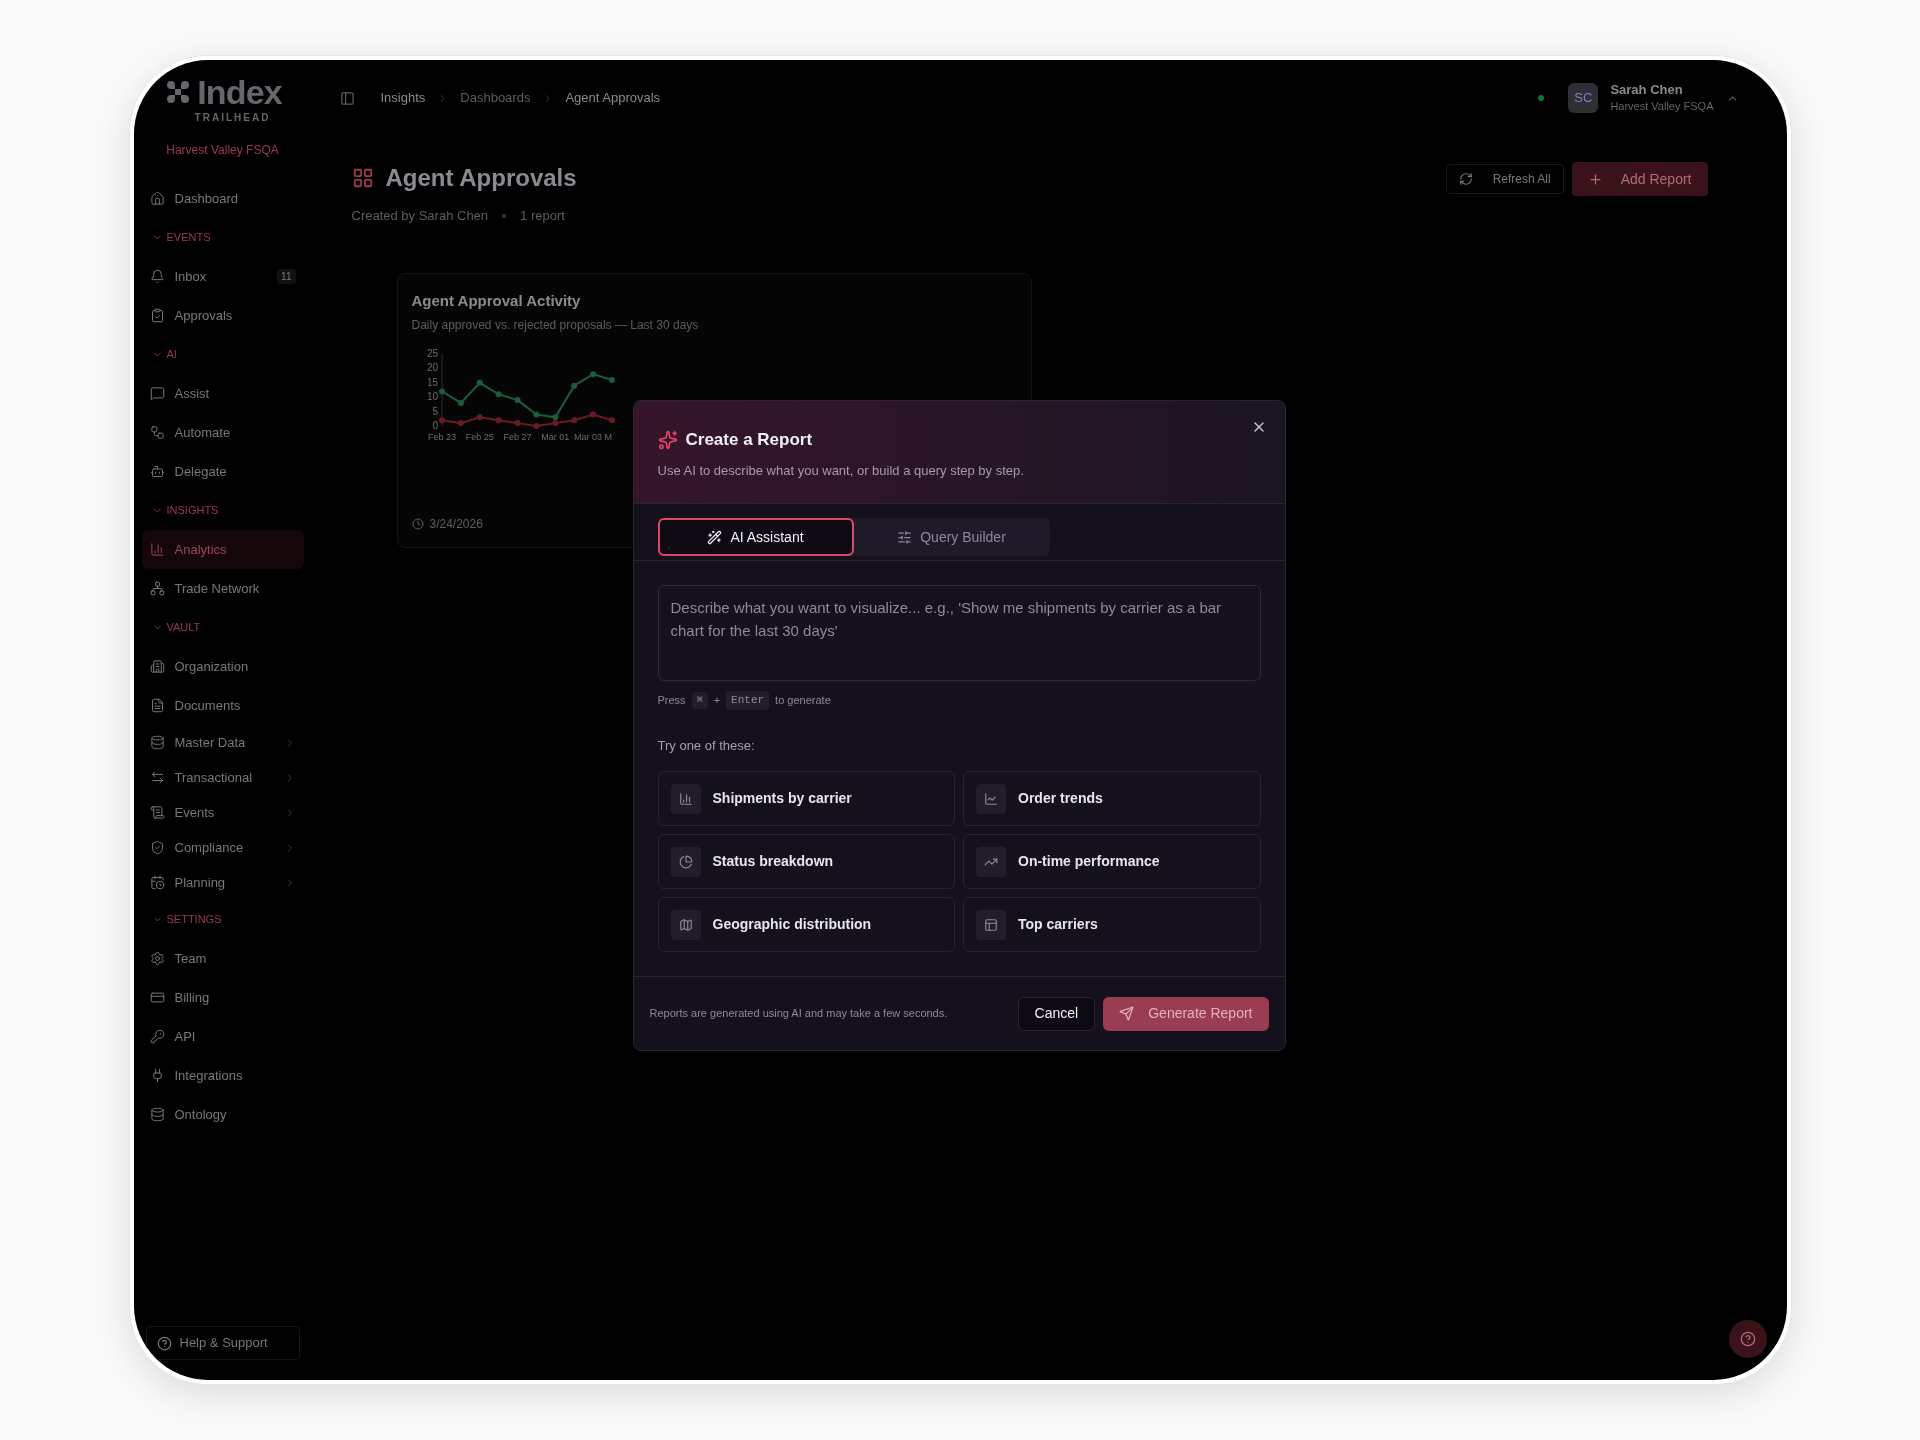 This screenshot has width=1920, height=1440. I want to click on cancel-button: Cancel, so click(1056, 1013).